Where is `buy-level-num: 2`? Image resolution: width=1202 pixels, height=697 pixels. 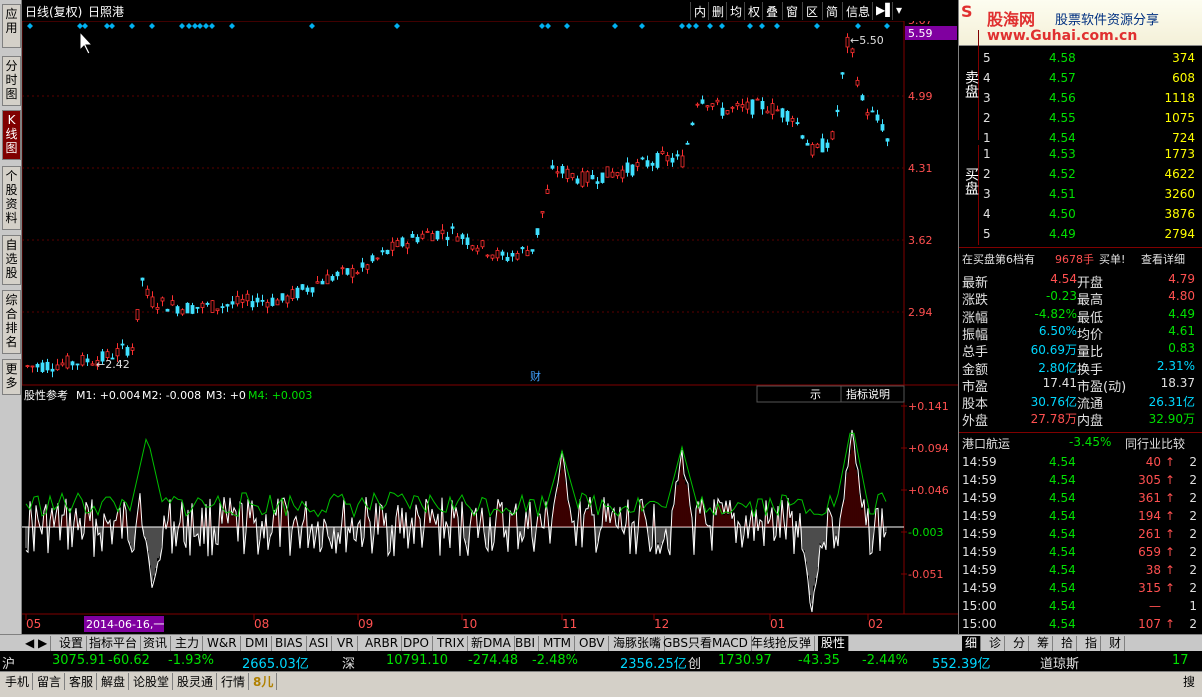 buy-level-num: 2 is located at coordinates (987, 174).